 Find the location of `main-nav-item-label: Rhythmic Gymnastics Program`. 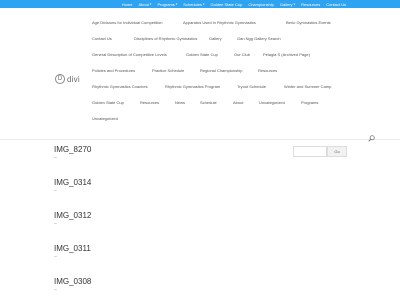

main-nav-item-label: Rhythmic Gymnastics Program is located at coordinates (193, 86).